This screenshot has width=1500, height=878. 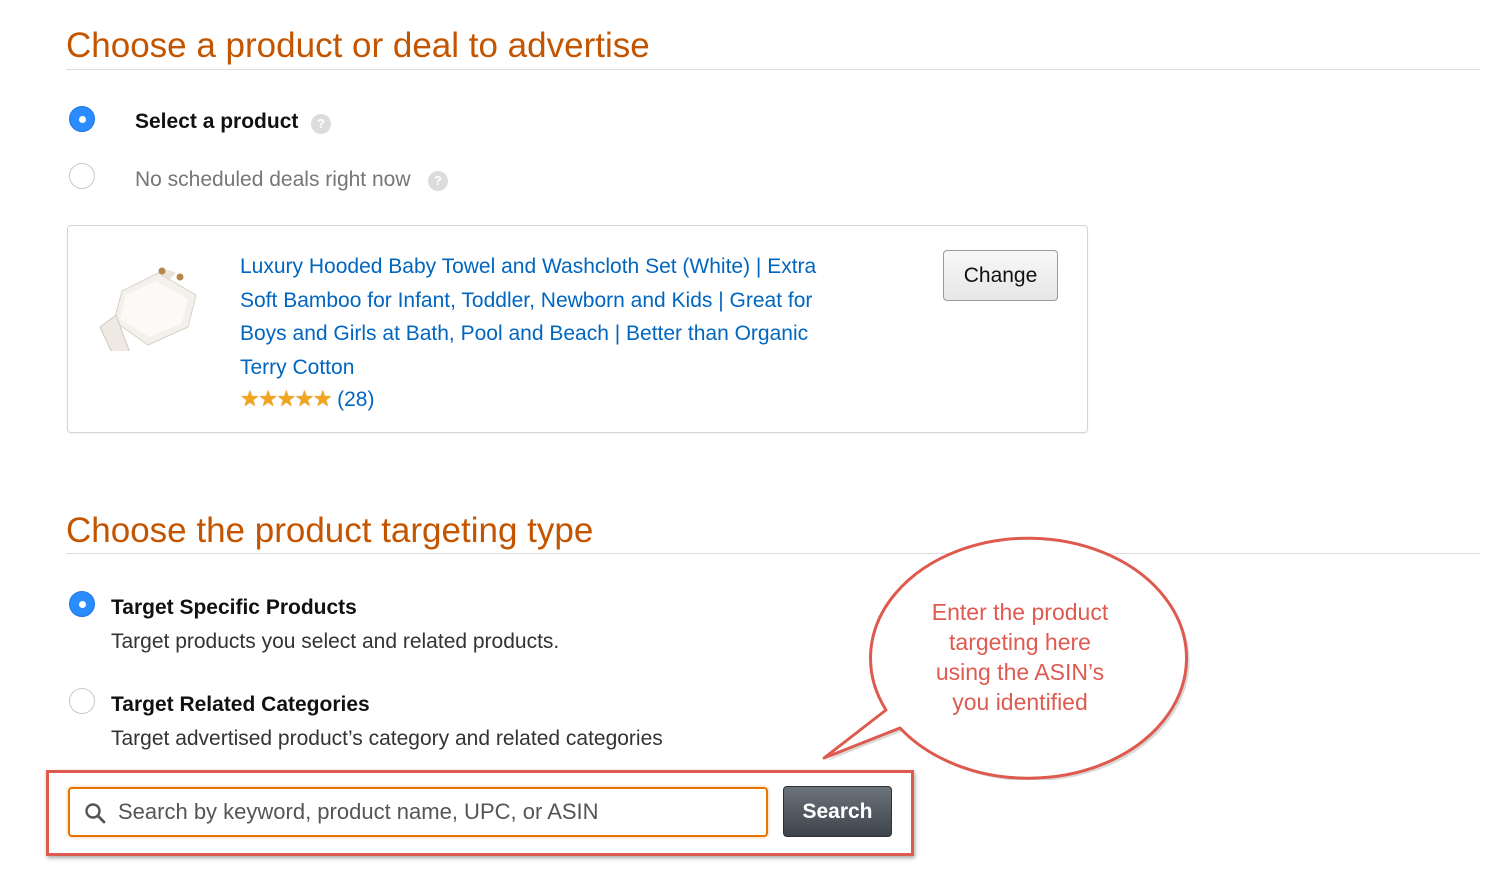 I want to click on option-label-target-related-categories: Target Related Categories, so click(x=240, y=704).